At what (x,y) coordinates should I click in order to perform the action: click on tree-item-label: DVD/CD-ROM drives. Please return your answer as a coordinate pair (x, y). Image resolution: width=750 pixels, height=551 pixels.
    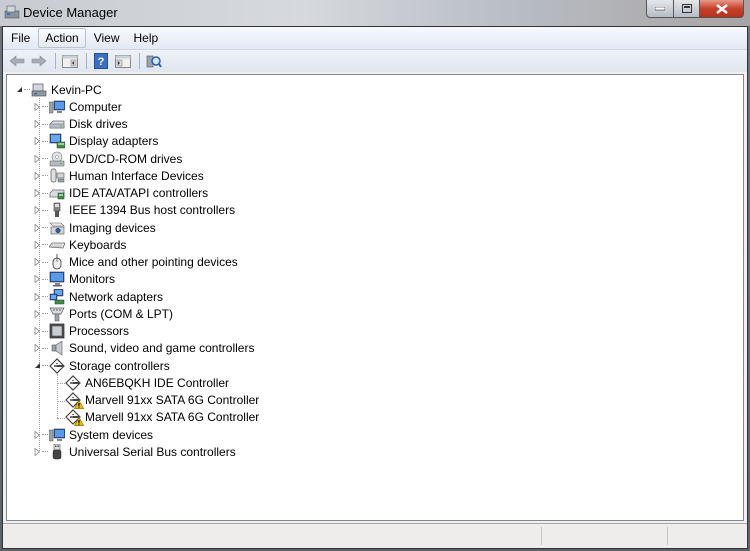
    Looking at the image, I should click on (126, 158).